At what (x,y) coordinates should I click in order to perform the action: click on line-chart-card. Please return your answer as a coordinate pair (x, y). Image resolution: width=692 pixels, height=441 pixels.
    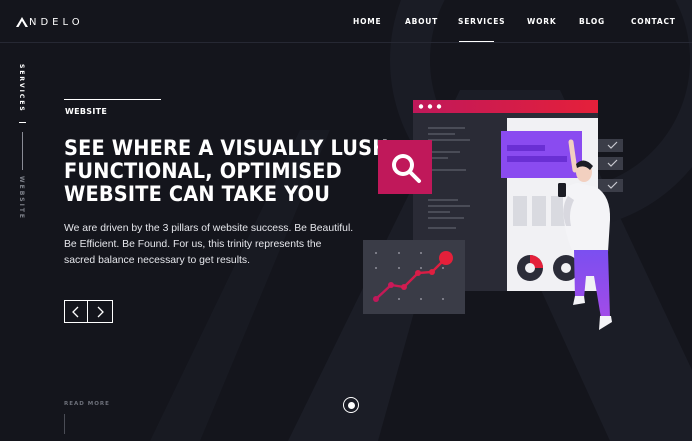
    Looking at the image, I should click on (414, 277).